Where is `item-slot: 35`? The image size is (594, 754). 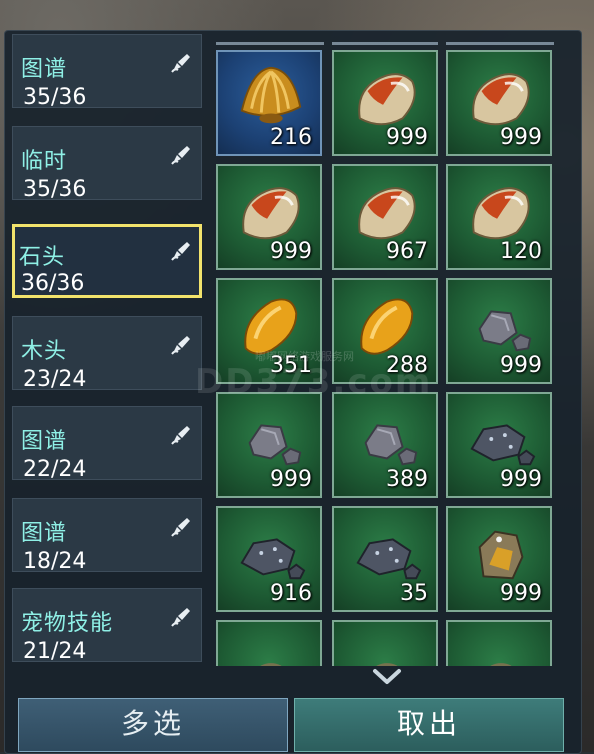
item-slot: 35 is located at coordinates (385, 559).